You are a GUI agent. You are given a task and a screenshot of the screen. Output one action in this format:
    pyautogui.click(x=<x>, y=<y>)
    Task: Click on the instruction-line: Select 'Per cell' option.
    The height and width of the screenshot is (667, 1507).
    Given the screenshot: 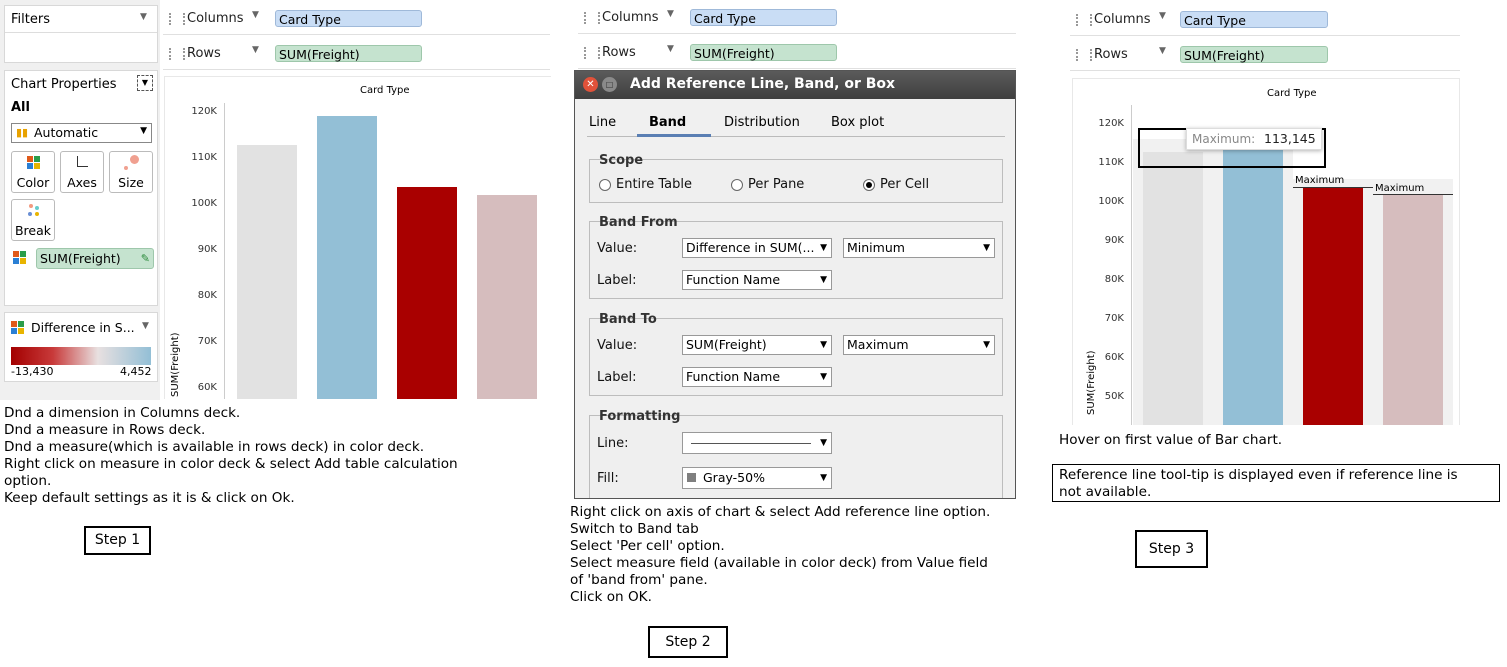 What is the action you would take?
    pyautogui.click(x=647, y=546)
    